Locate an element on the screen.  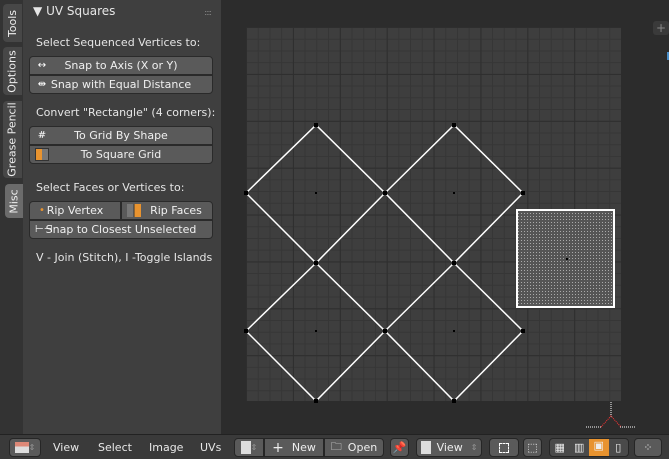
tab-misc: Misc is located at coordinates (14, 201).